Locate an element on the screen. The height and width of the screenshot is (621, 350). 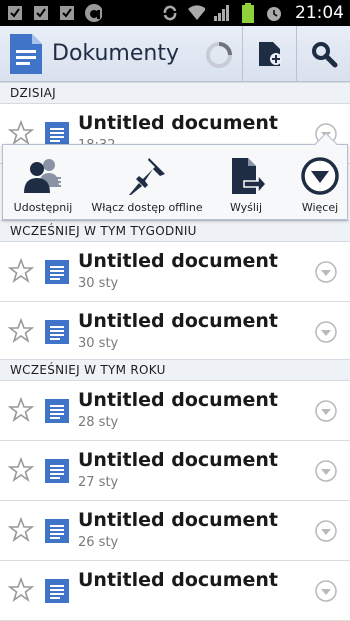
more-circle-icon is located at coordinates (320, 176).